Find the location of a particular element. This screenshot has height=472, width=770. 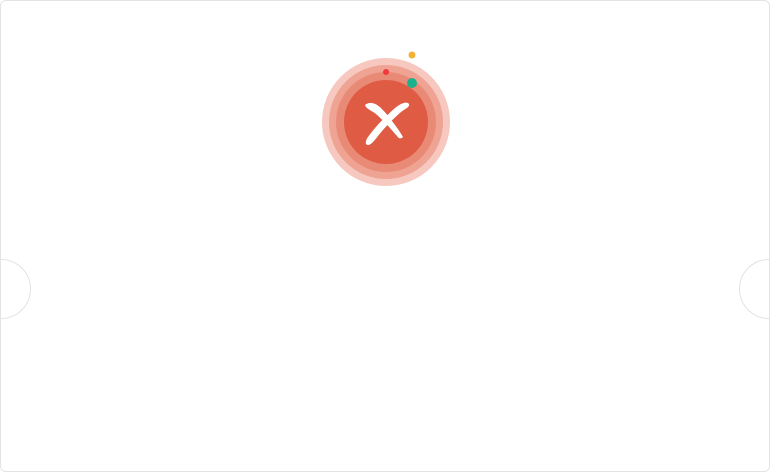

error-x-icon is located at coordinates (386, 118).